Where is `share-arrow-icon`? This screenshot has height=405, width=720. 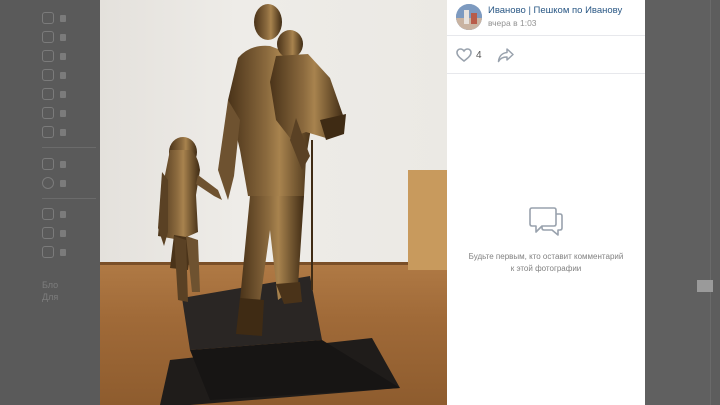
share-arrow-icon is located at coordinates (505, 55).